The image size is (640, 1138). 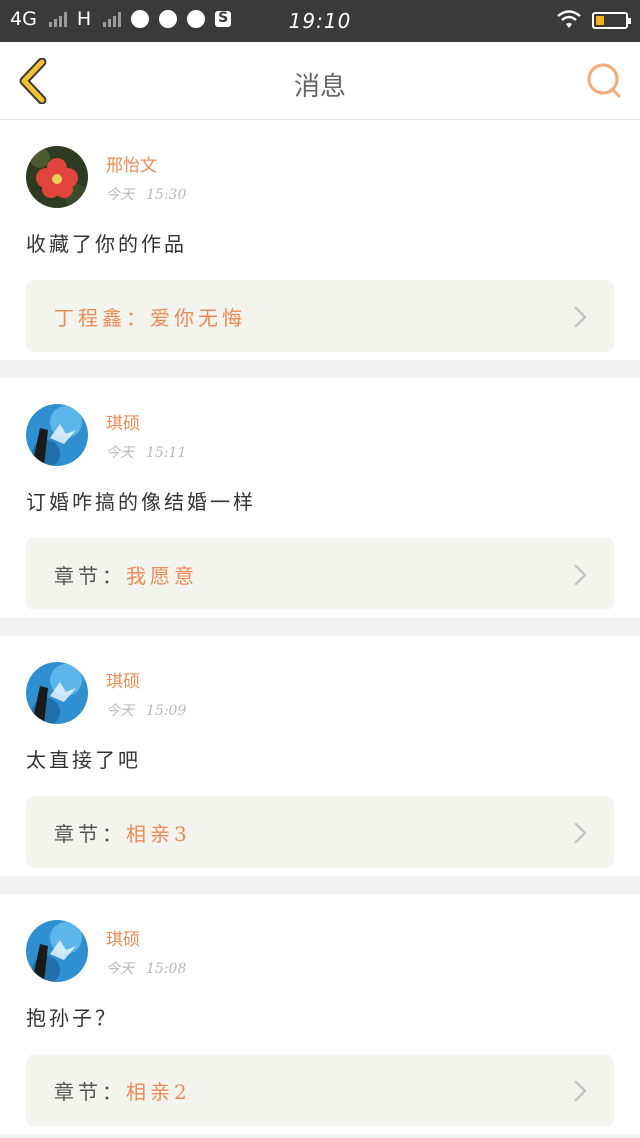 I want to click on message-clock: 15:09, so click(x=166, y=710).